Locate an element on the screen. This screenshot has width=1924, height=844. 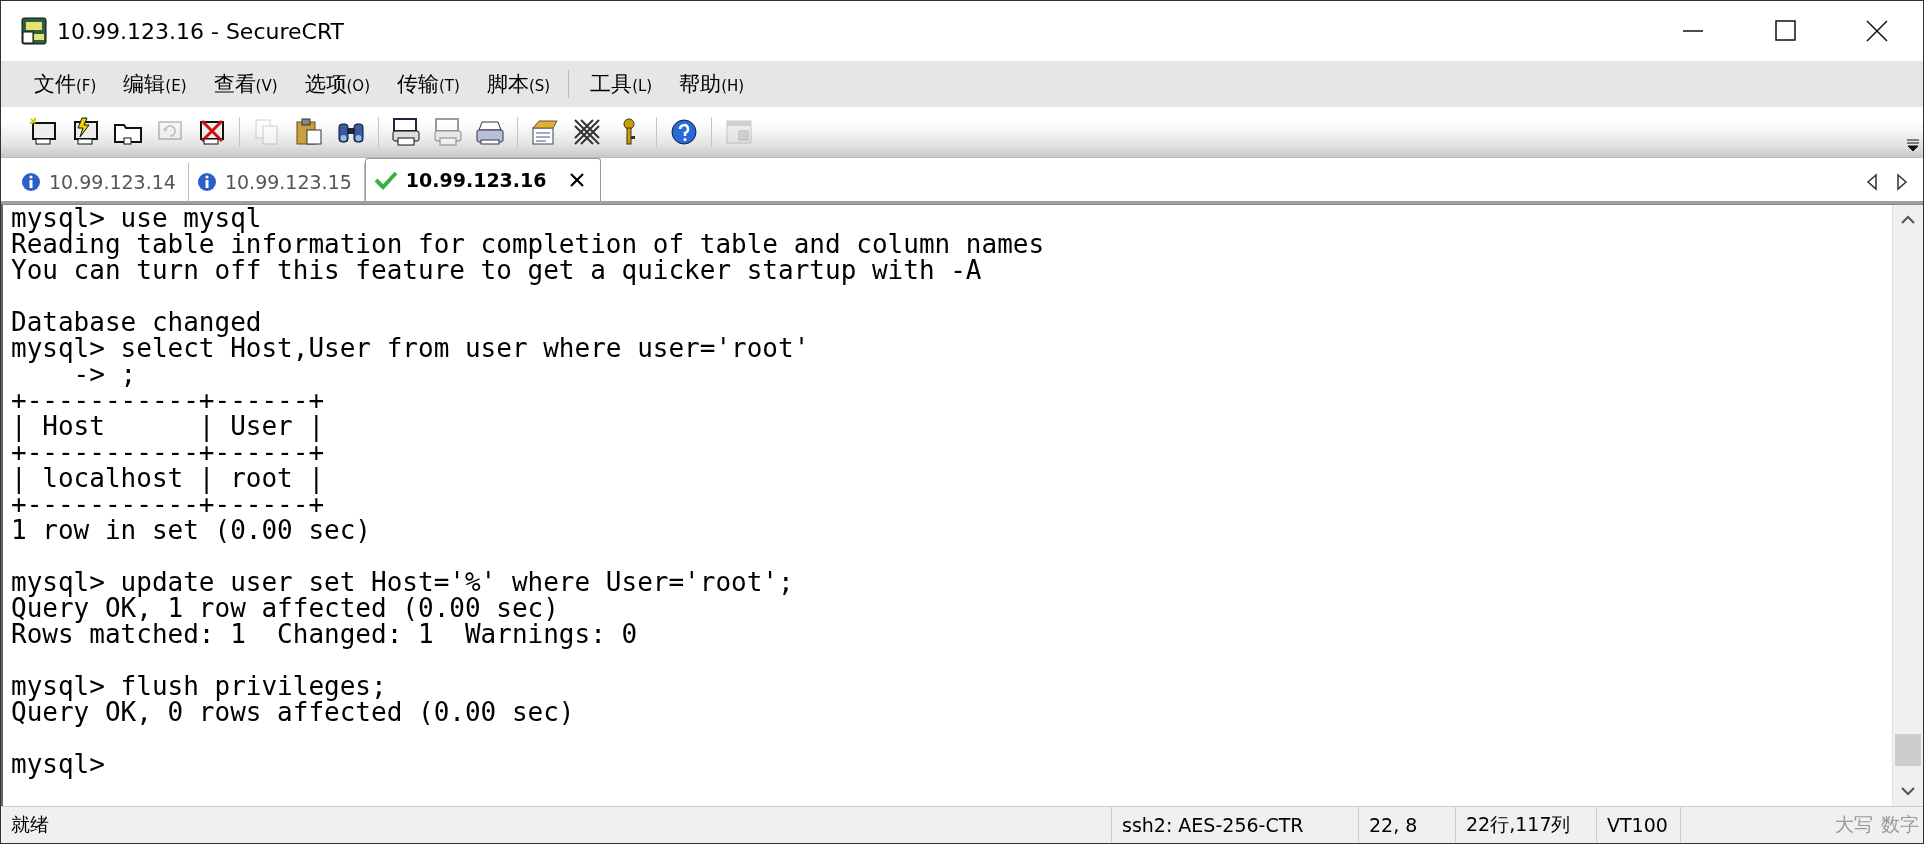
window-title: 10.99.123.16 - SecureCRT is located at coordinates (201, 31).